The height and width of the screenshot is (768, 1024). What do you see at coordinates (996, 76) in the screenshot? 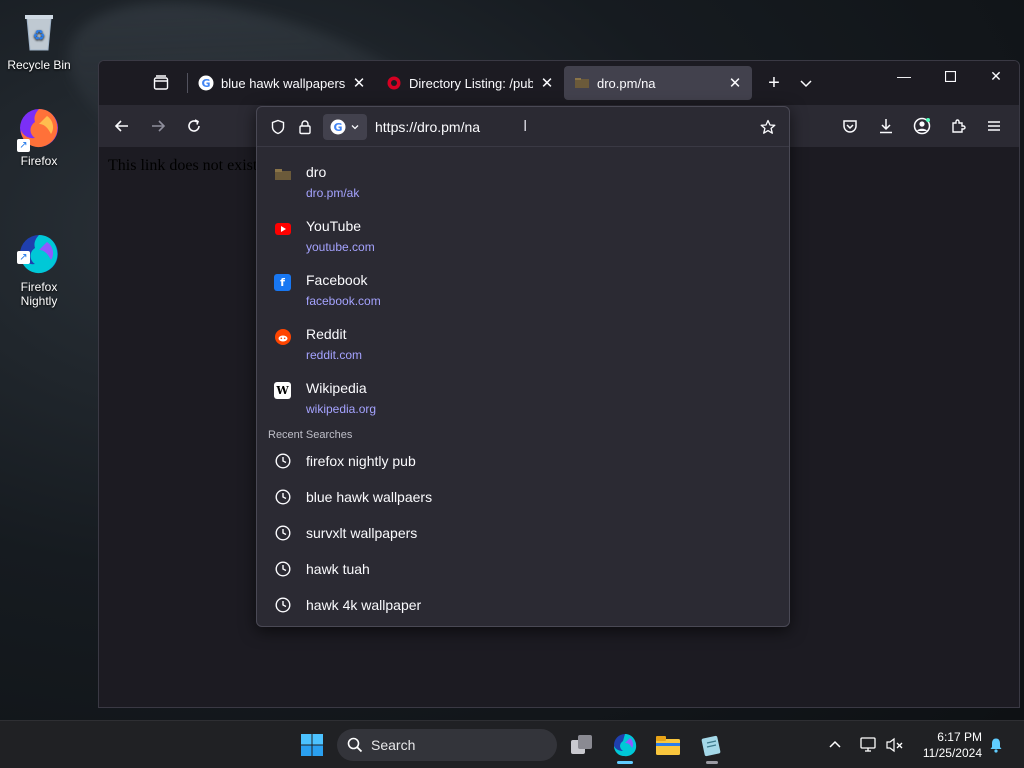
I see `close-window-button: ✕` at bounding box center [996, 76].